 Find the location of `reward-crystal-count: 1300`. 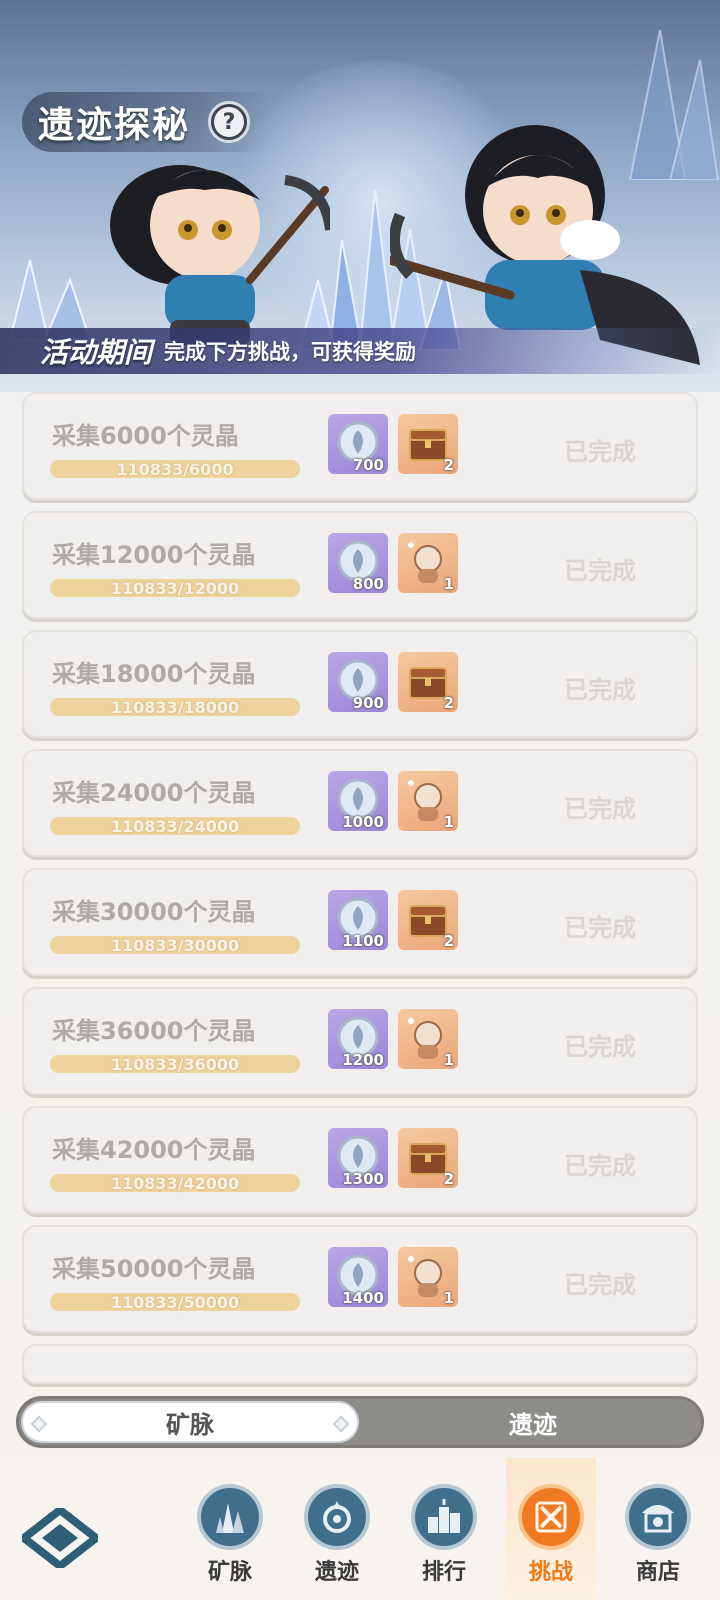

reward-crystal-count: 1300 is located at coordinates (363, 1179).